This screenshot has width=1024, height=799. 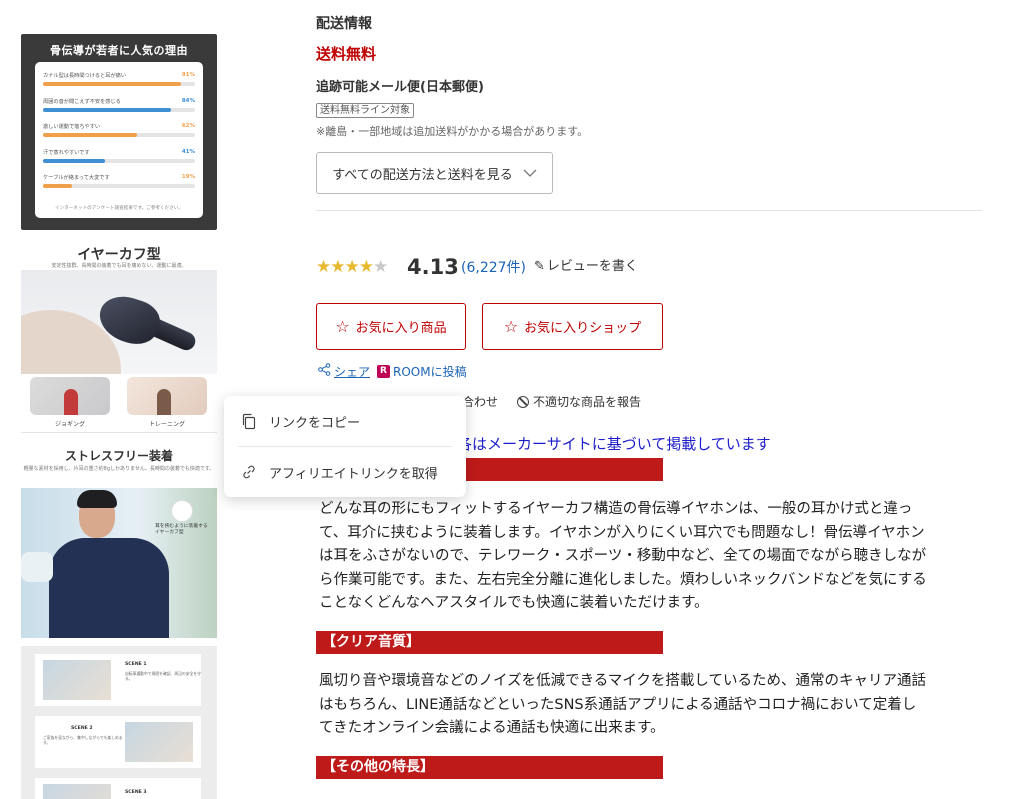 What do you see at coordinates (119, 208) in the screenshot?
I see `survey-note: インターネットのアンケート調査結果です。ご参考ください。` at bounding box center [119, 208].